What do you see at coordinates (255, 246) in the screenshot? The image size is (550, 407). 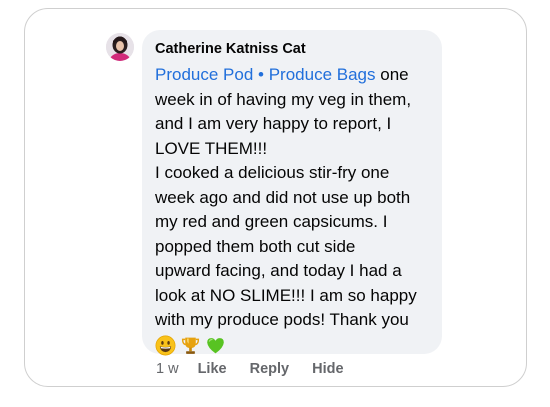 I see `comment-line: popped them both cut side` at bounding box center [255, 246].